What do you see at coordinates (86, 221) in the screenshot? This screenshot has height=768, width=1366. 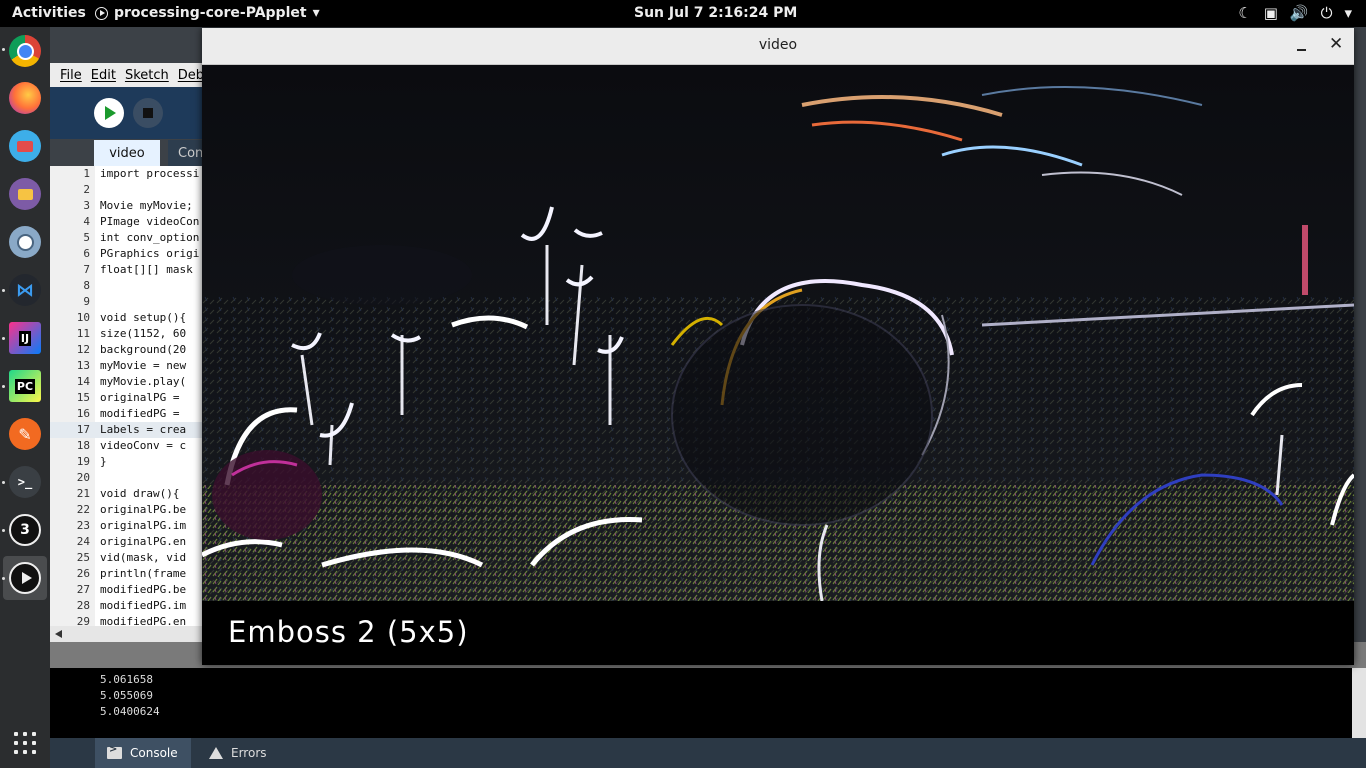 I see `line-number: 4` at bounding box center [86, 221].